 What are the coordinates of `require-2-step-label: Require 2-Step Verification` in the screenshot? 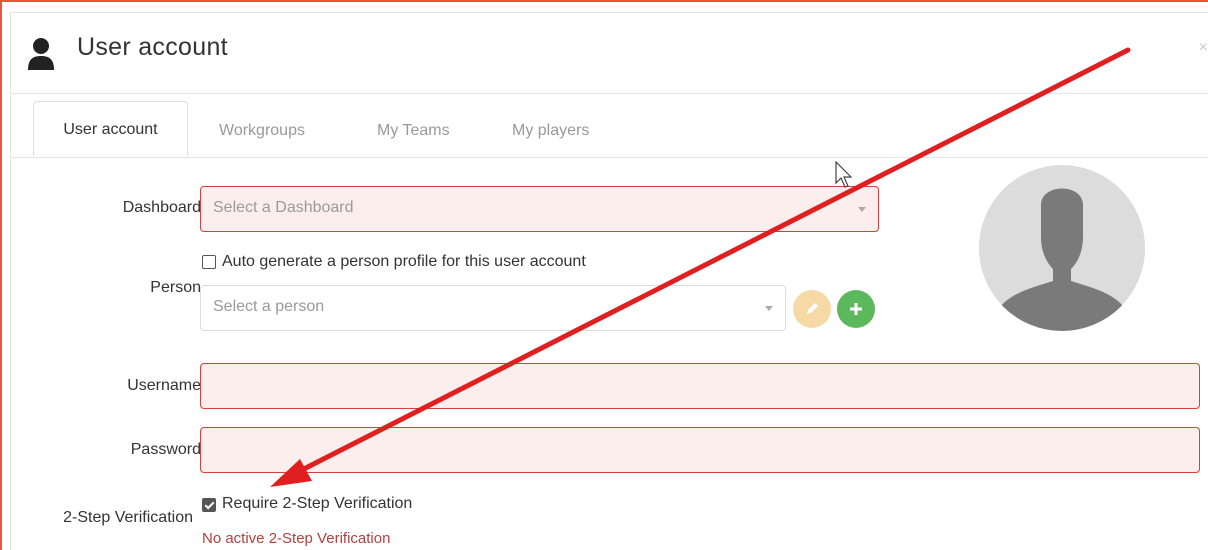 It's located at (317, 503).